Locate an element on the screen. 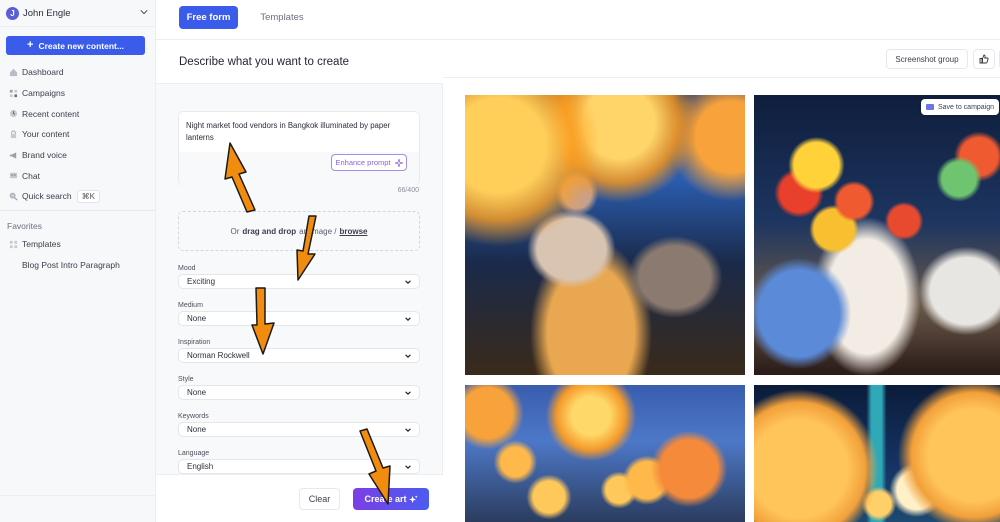 The height and width of the screenshot is (522, 1000). mode-tabs: Free form Templates is located at coordinates (578, 20).